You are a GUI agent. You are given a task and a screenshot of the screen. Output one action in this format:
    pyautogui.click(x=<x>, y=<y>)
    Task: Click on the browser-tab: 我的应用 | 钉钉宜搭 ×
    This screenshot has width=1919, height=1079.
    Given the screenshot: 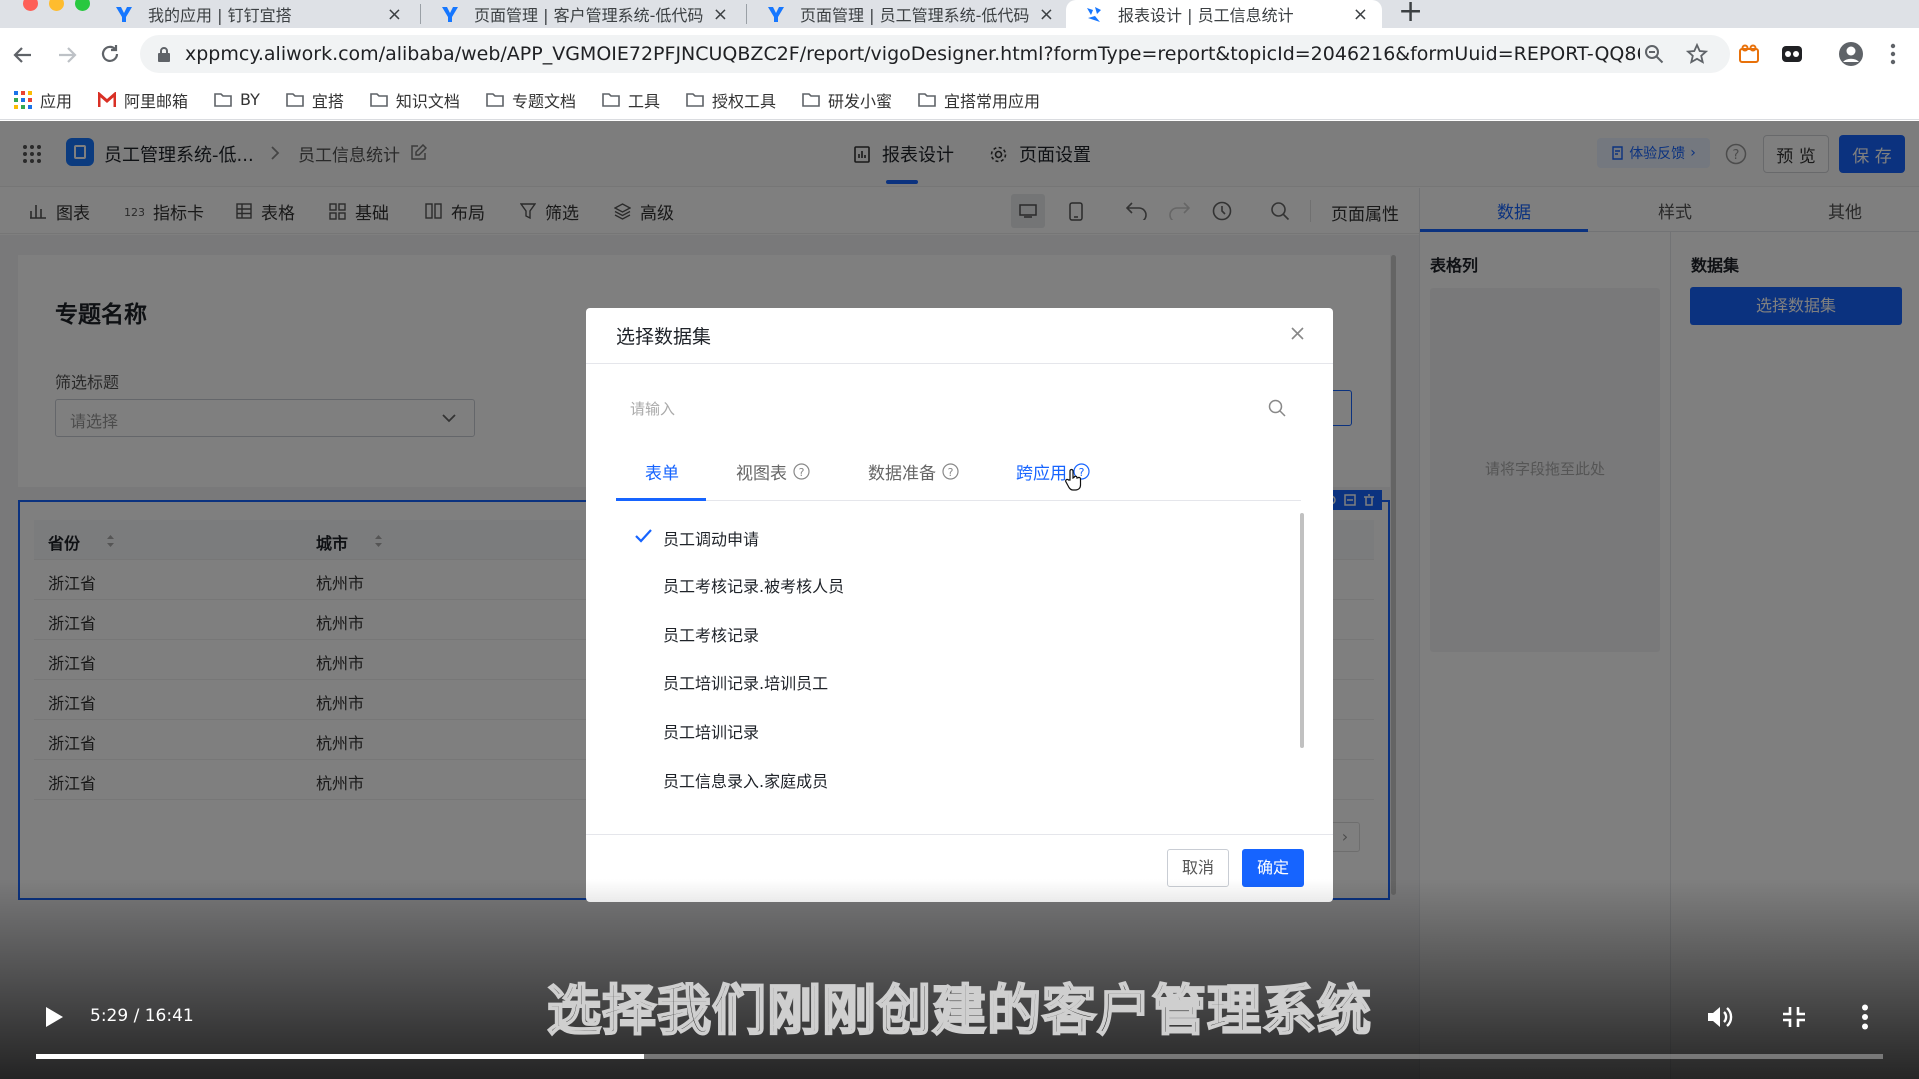 What is the action you would take?
    pyautogui.click(x=256, y=14)
    